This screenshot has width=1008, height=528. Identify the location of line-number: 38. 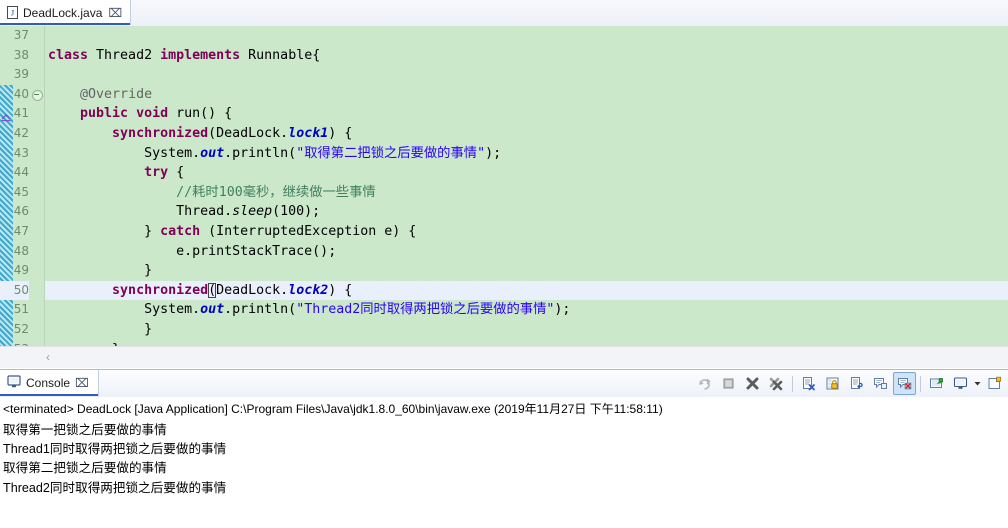
(21, 54).